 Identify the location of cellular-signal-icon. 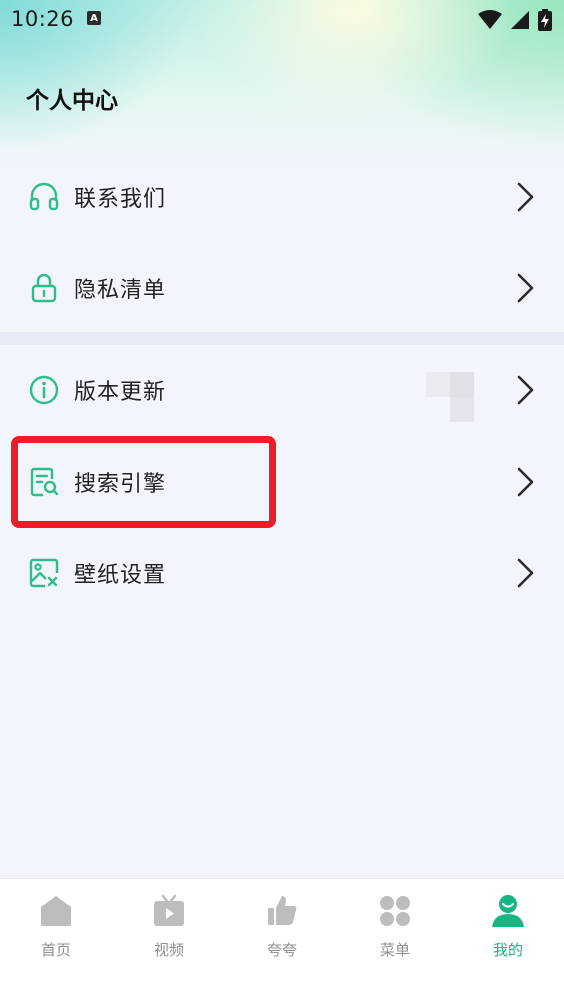
(520, 20).